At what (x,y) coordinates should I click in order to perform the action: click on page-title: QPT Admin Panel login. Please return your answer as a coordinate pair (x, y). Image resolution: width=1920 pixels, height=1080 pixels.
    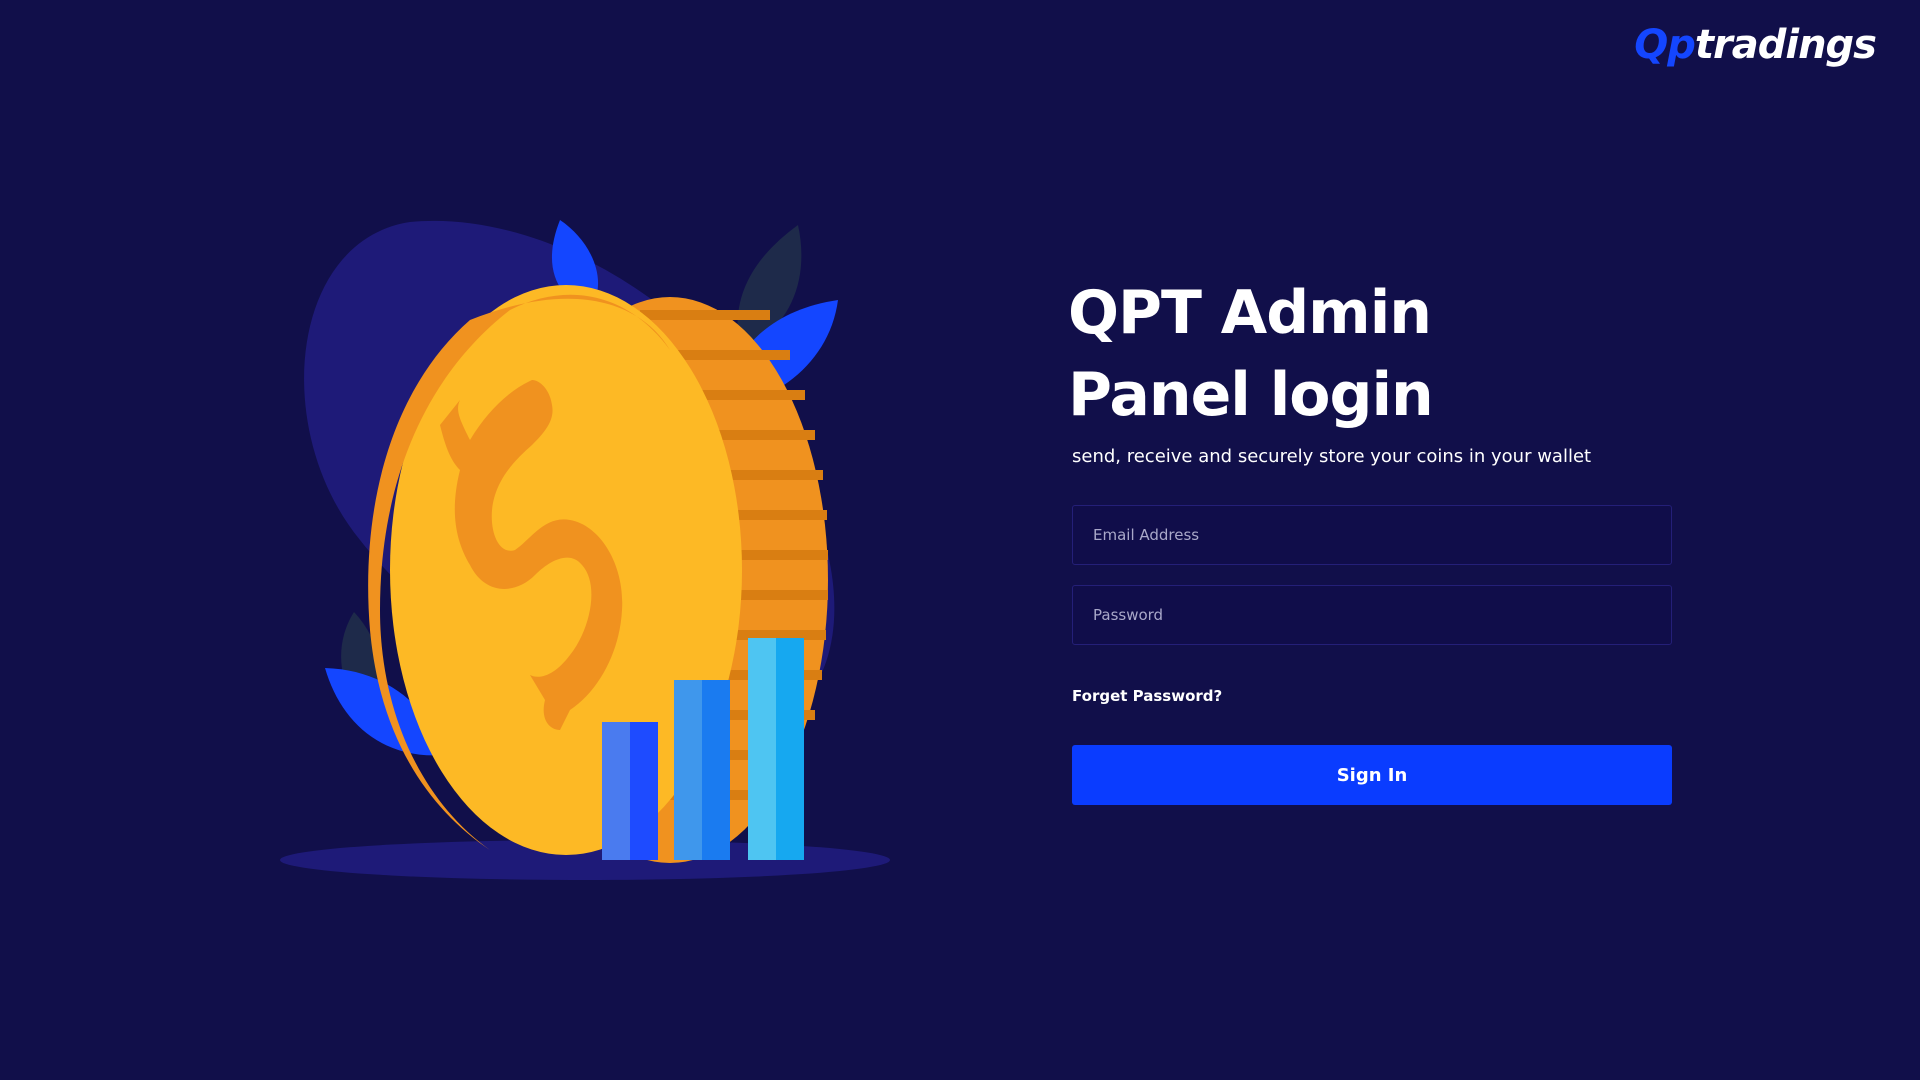
    Looking at the image, I should click on (1251, 354).